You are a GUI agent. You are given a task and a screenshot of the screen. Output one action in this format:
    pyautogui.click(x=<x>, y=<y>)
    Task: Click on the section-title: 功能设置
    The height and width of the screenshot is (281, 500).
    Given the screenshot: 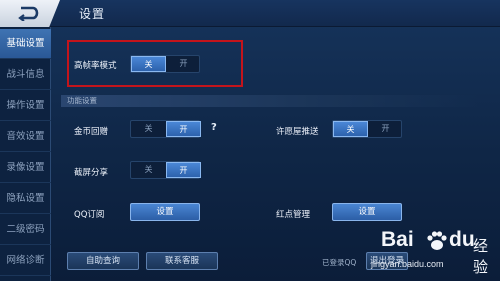 What is the action you would take?
    pyautogui.click(x=82, y=100)
    